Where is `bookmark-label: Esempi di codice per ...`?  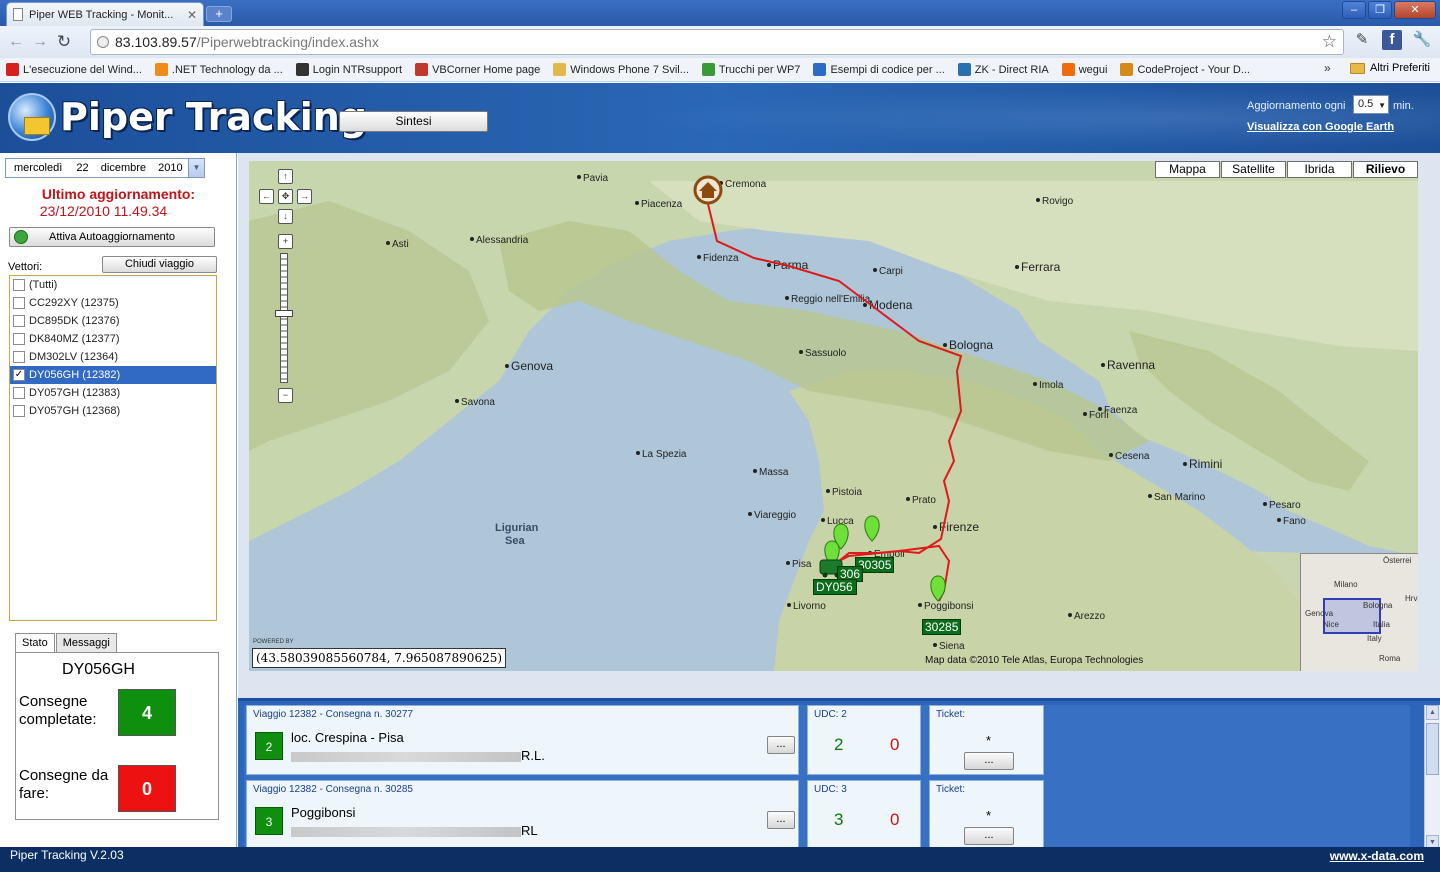
bookmark-label: Esempi di codice per ... is located at coordinates (887, 69).